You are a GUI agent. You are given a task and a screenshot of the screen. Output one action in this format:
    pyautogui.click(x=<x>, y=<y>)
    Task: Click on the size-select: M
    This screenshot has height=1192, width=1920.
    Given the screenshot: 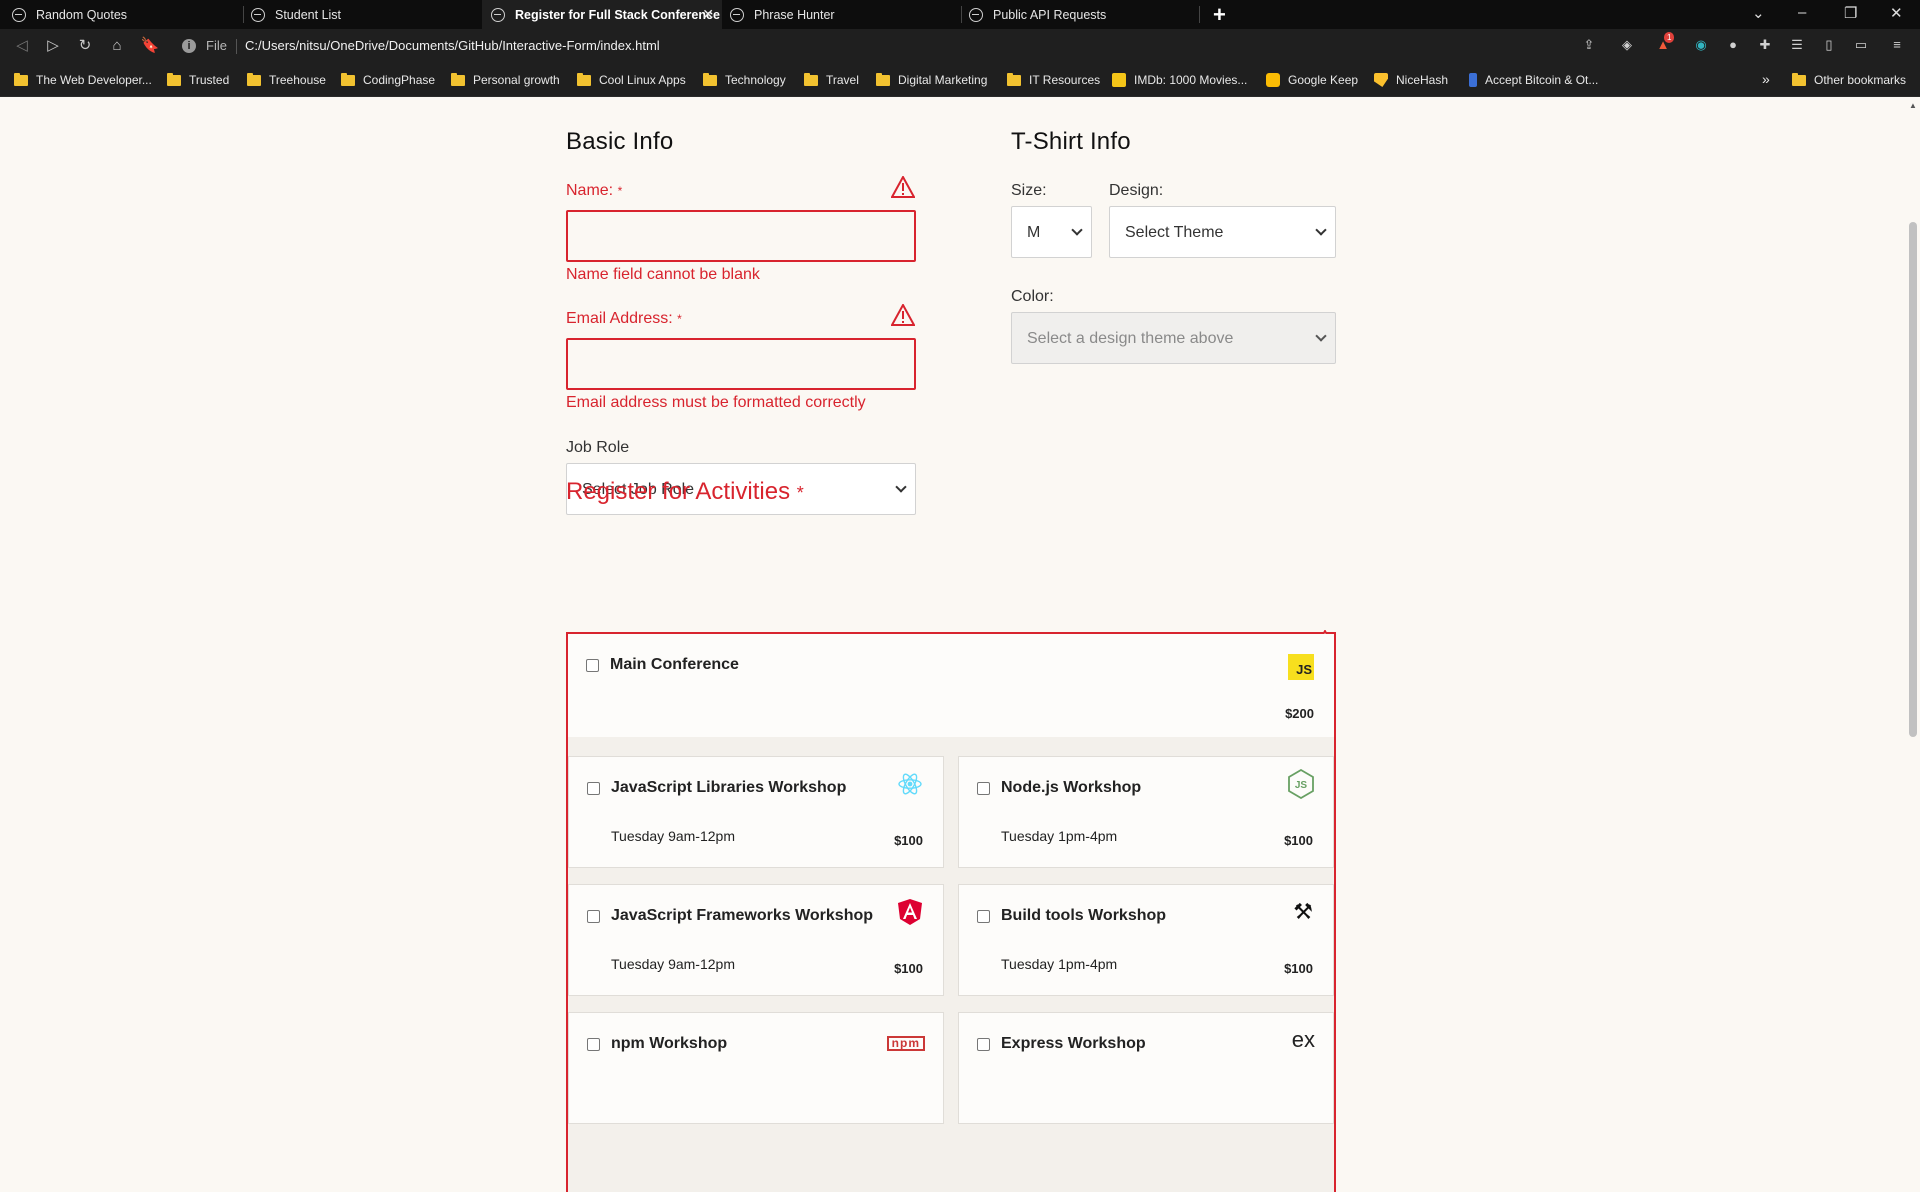 What is the action you would take?
    pyautogui.click(x=1051, y=232)
    